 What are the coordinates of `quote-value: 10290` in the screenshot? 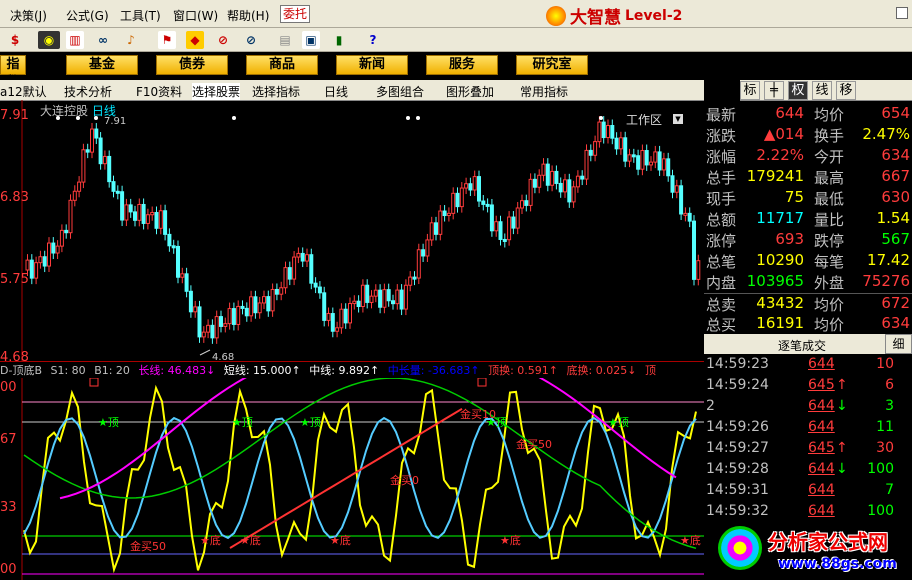 It's located at (780, 260).